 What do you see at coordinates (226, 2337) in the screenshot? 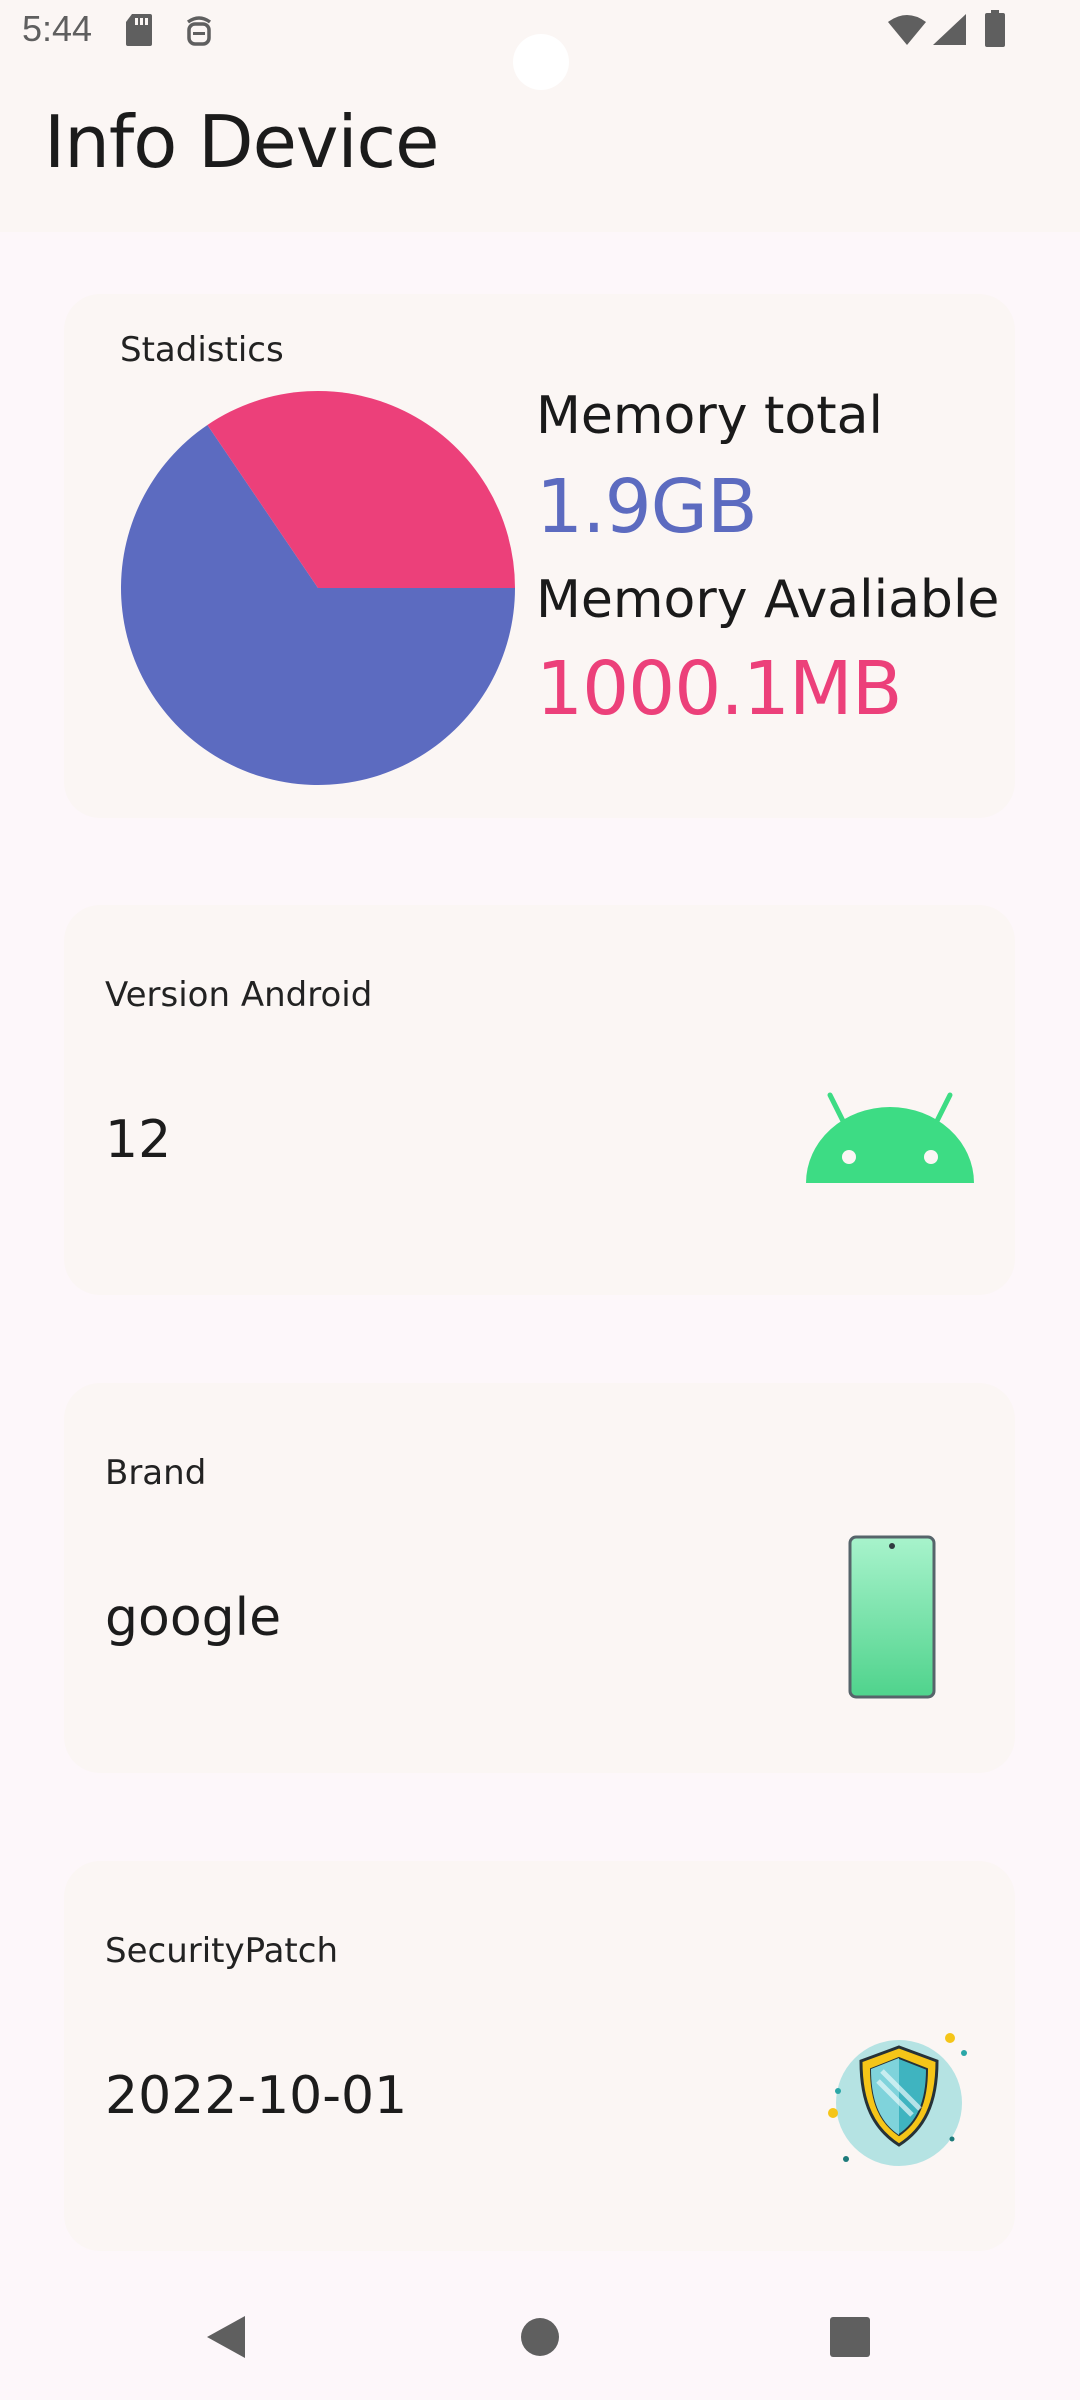
I see `back-icon` at bounding box center [226, 2337].